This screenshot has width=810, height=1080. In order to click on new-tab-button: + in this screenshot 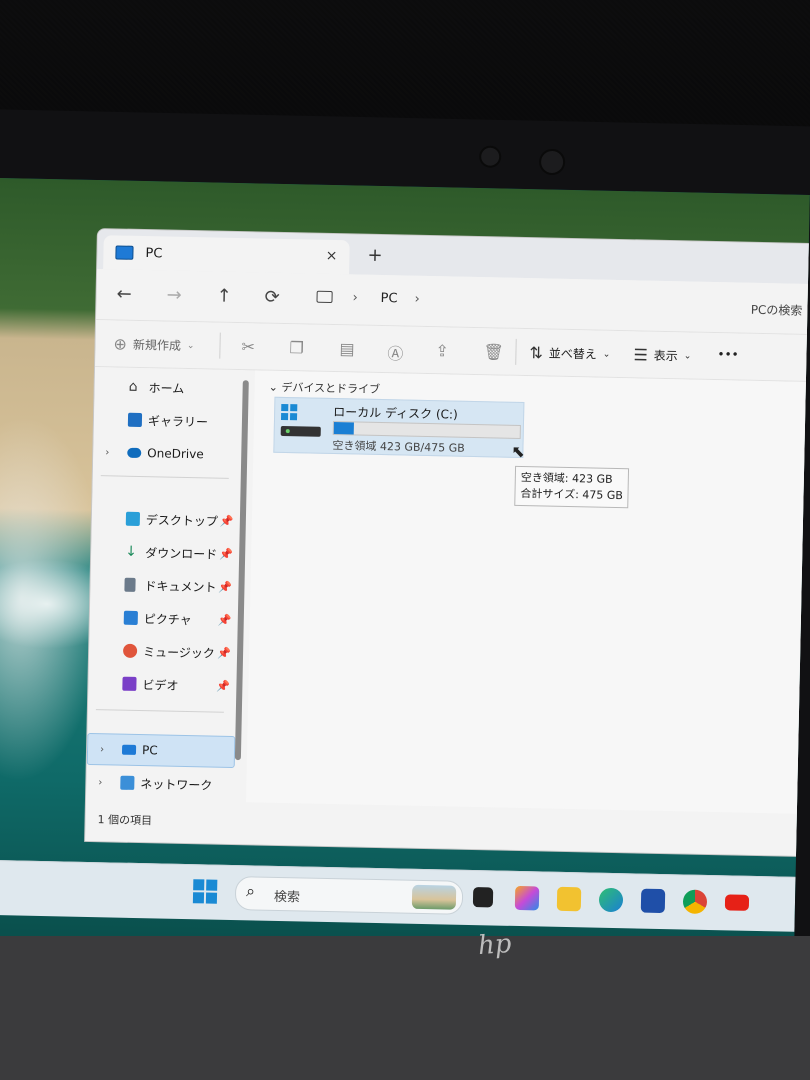, I will do `click(375, 255)`.